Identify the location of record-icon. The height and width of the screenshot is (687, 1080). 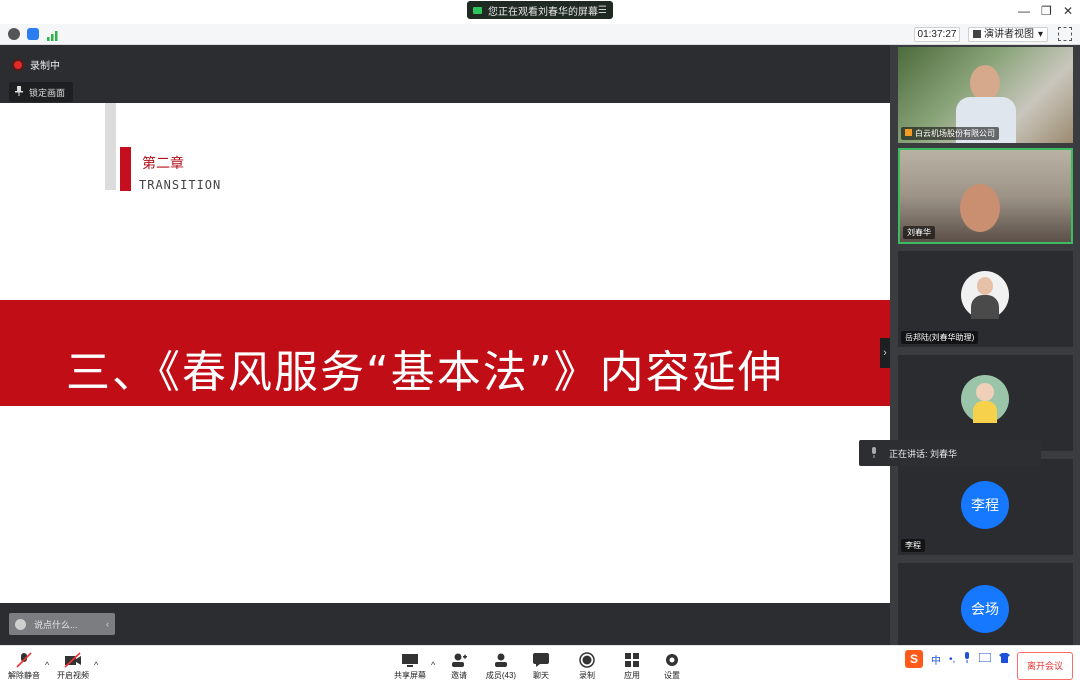
(587, 660).